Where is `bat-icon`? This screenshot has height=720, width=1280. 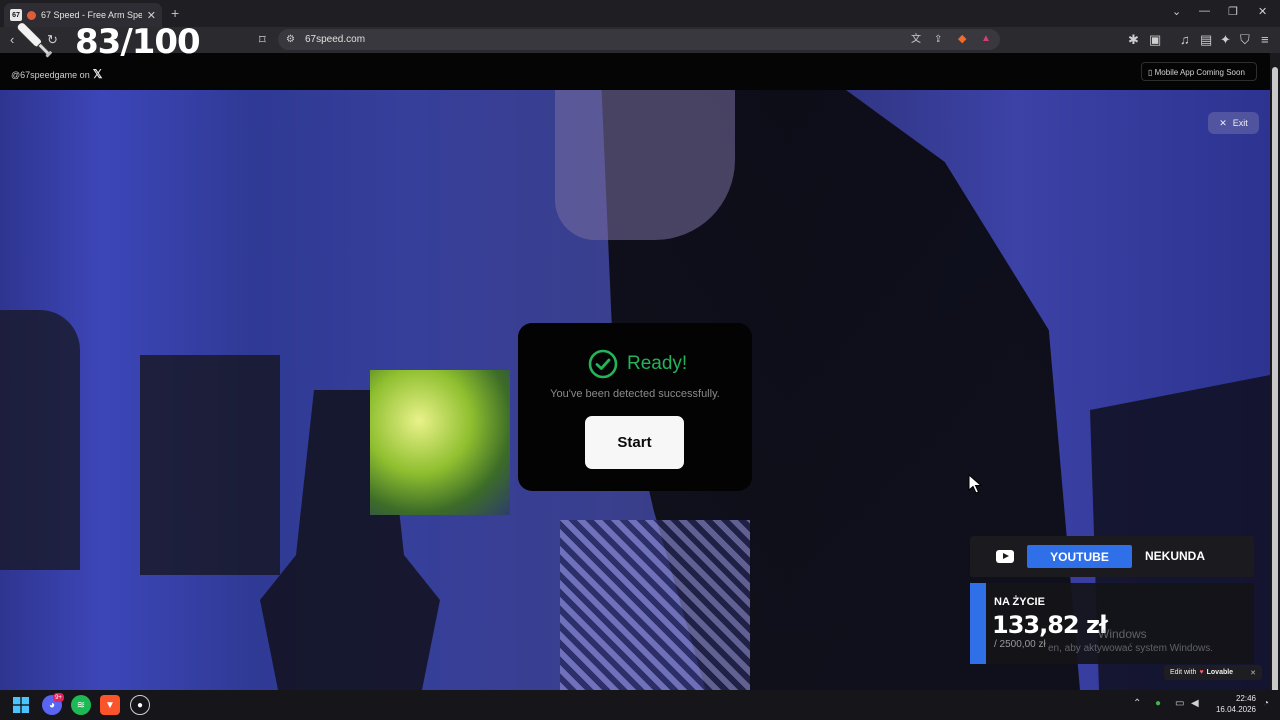
bat-icon is located at coordinates (34, 40).